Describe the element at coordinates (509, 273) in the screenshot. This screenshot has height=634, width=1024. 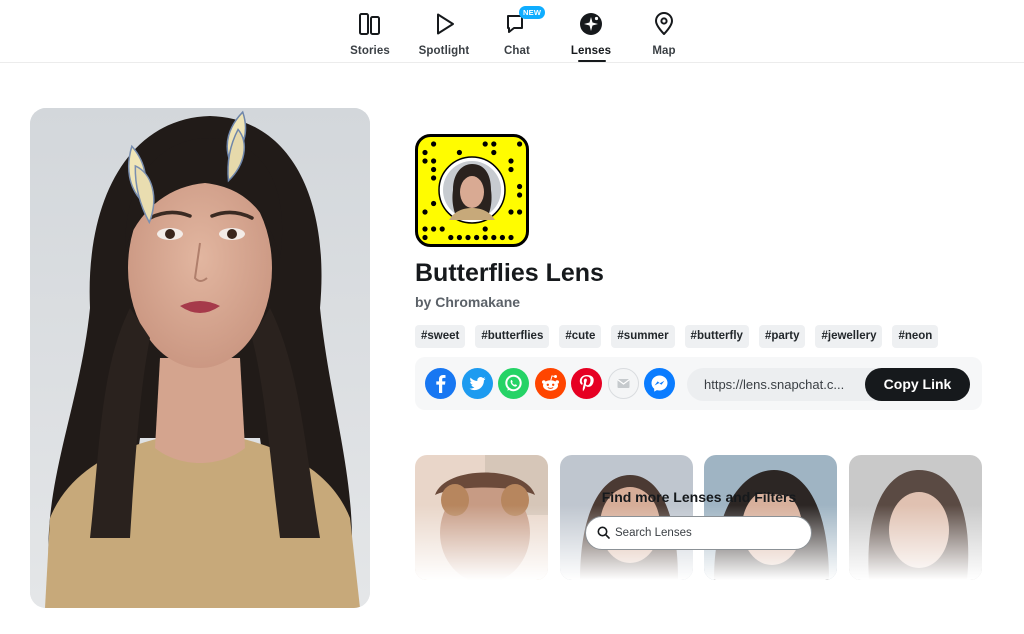
I see `lens-title: Butterflies Lens` at that location.